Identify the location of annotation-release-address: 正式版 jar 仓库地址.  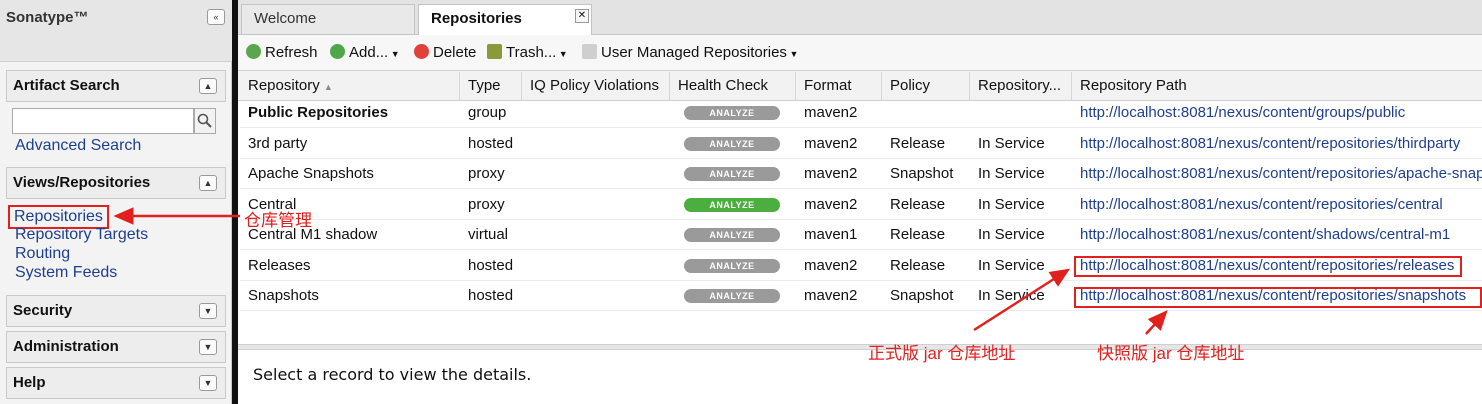
(942, 353).